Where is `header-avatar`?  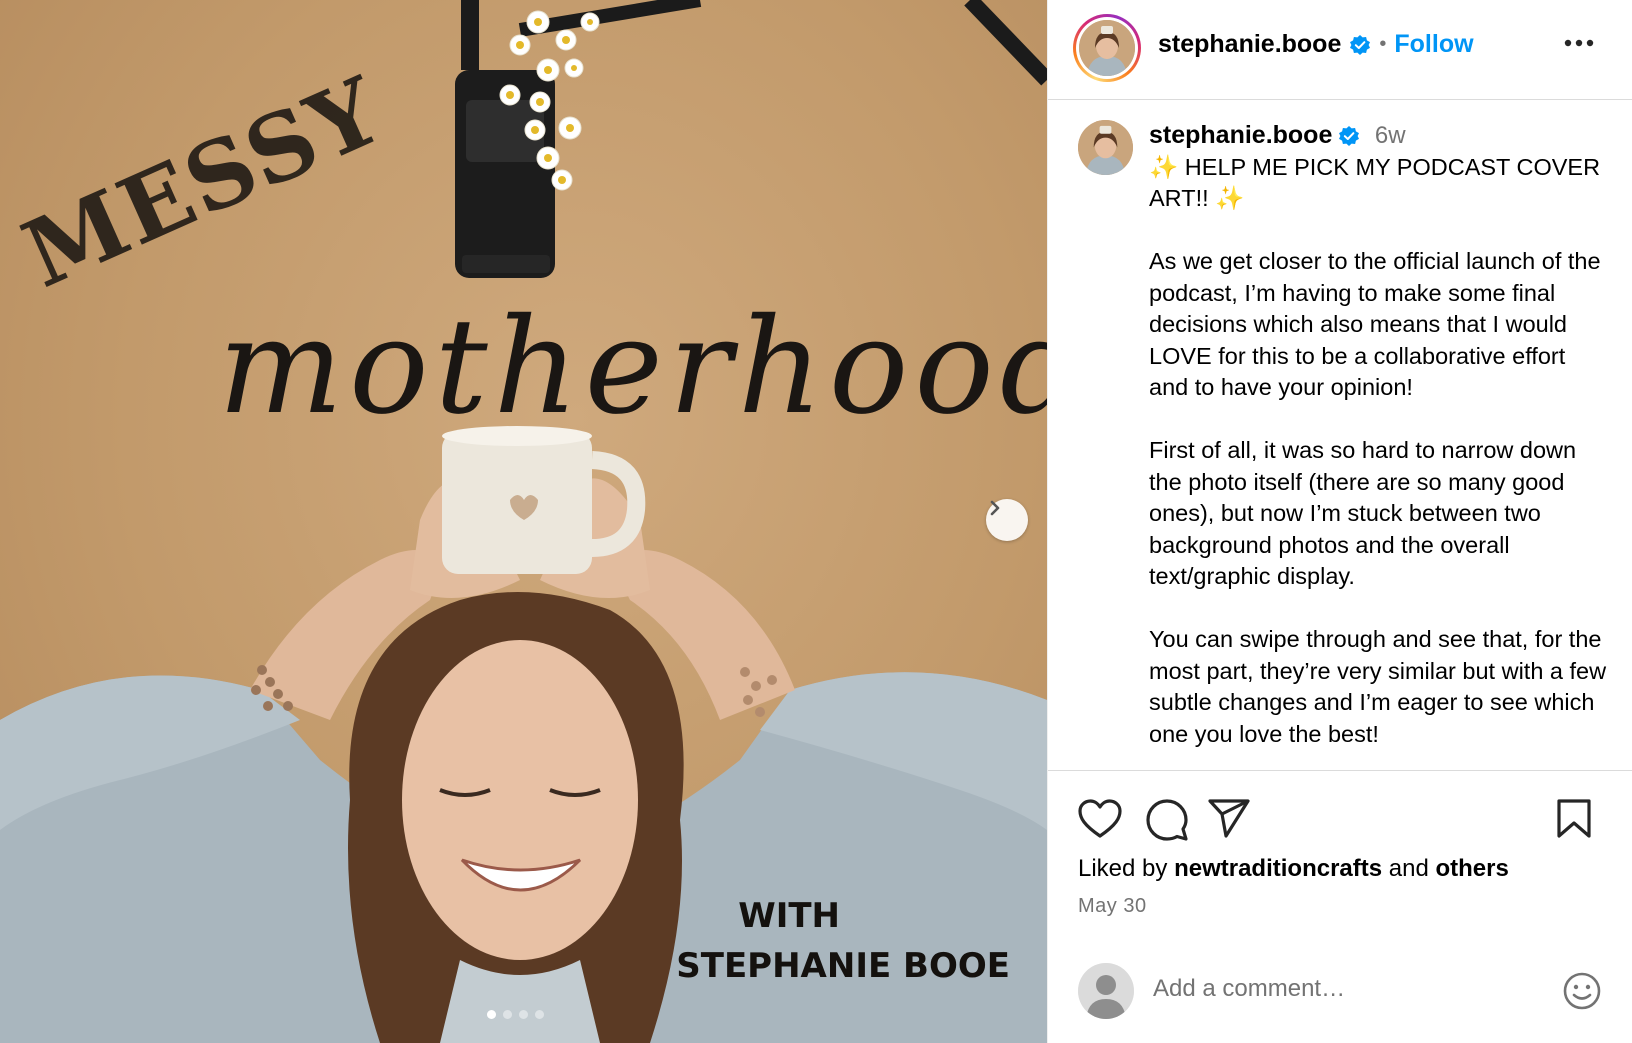
header-avatar is located at coordinates (1107, 48).